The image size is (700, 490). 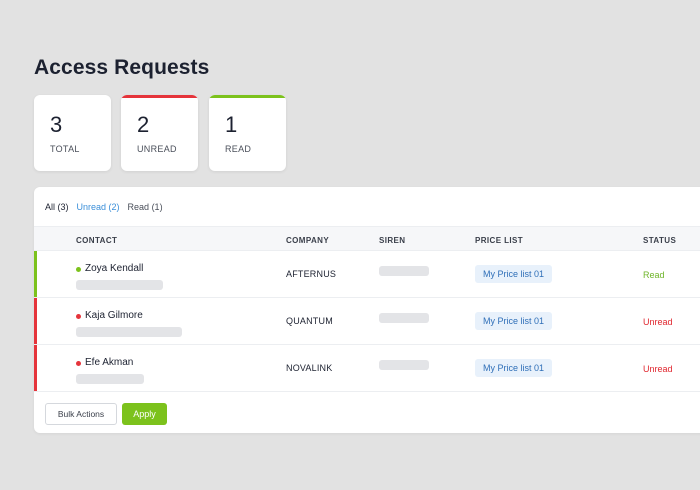 I want to click on company-name: QUANTUM, so click(x=309, y=321).